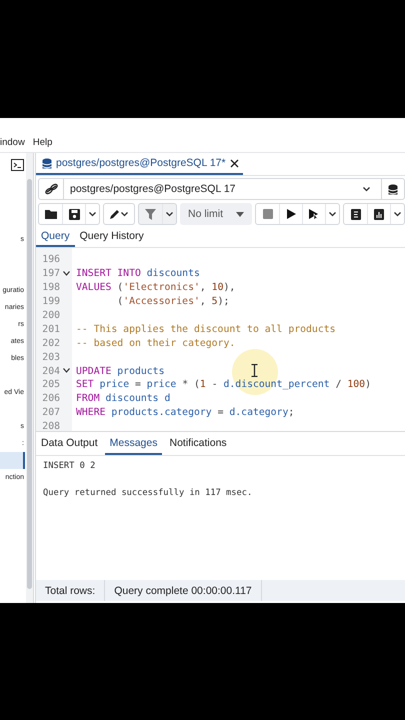  What do you see at coordinates (17, 164) in the screenshot?
I see `terminal-icon` at bounding box center [17, 164].